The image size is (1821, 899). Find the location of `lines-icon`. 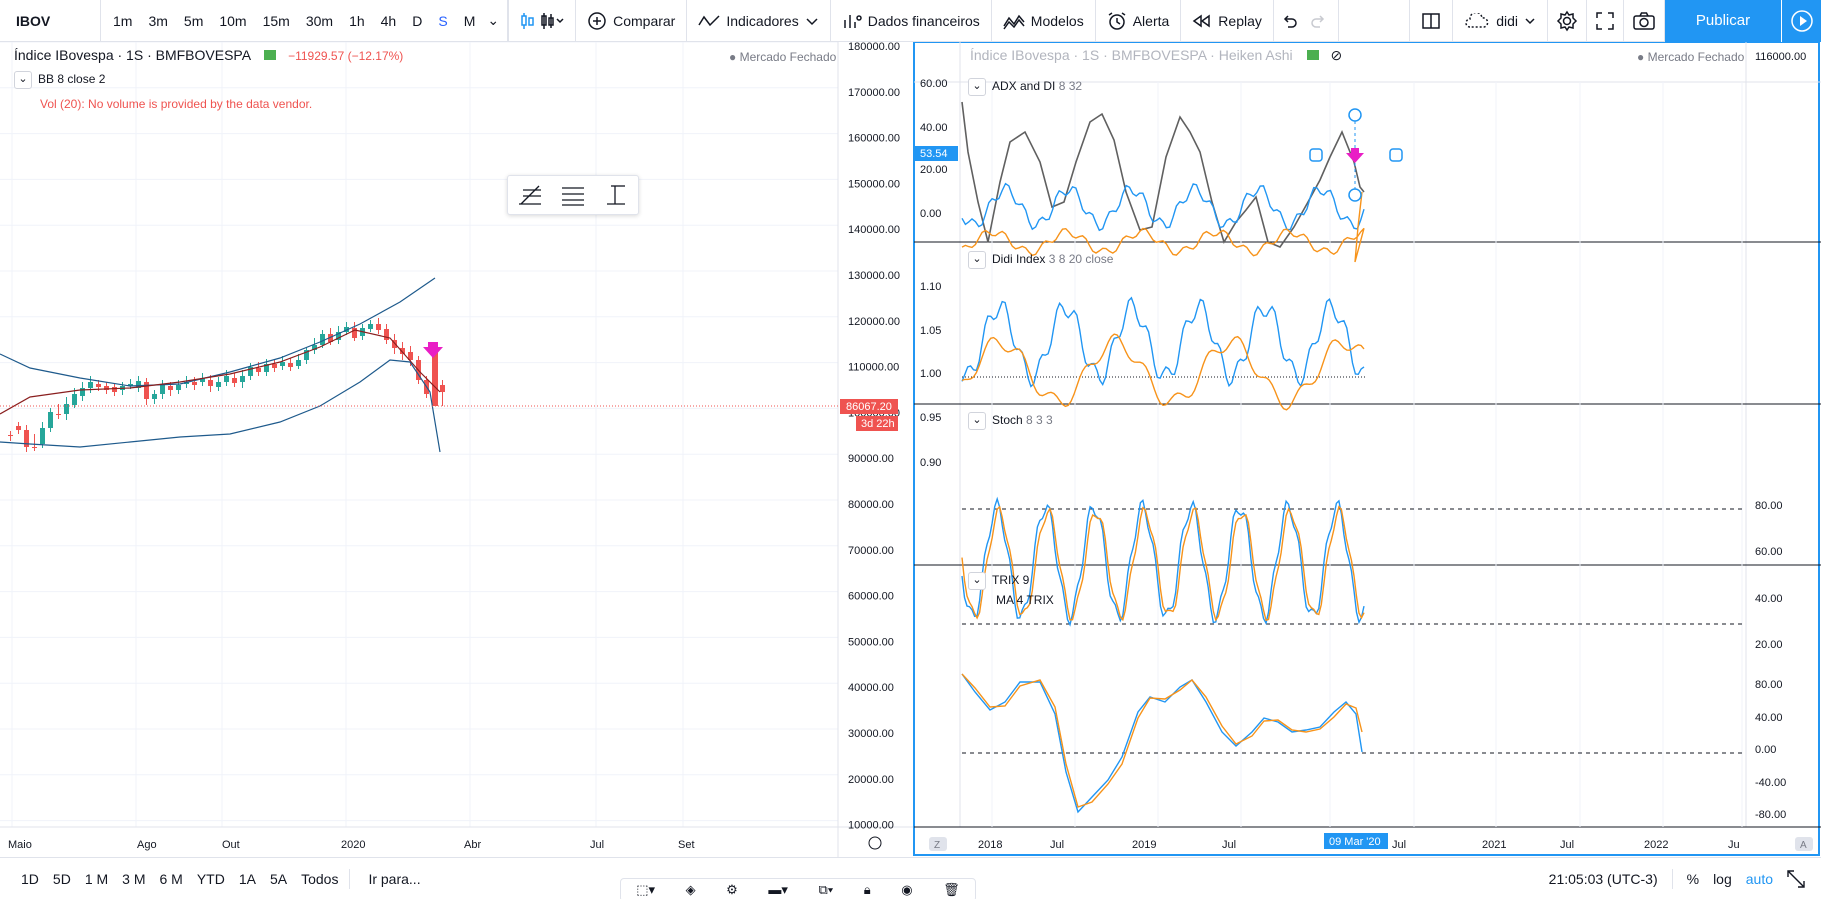

lines-icon is located at coordinates (573, 195).